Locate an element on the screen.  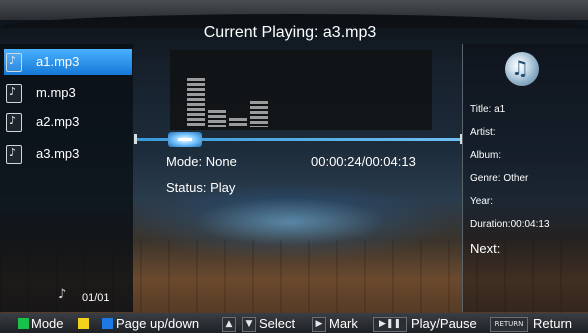
return-key-icon: RETURN is located at coordinates (509, 324).